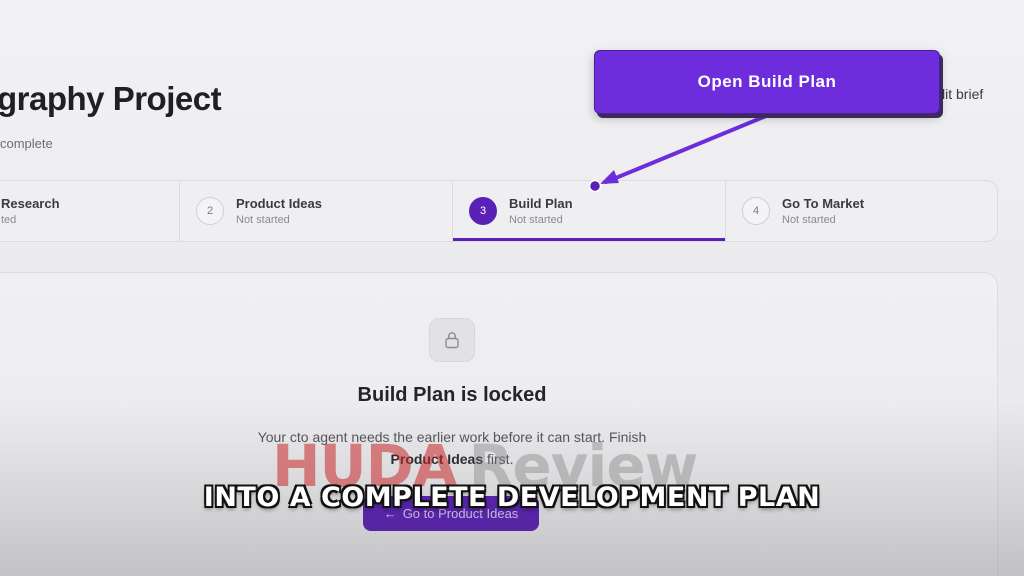  Describe the element at coordinates (756, 211) in the screenshot. I see `step-number: 4` at that location.